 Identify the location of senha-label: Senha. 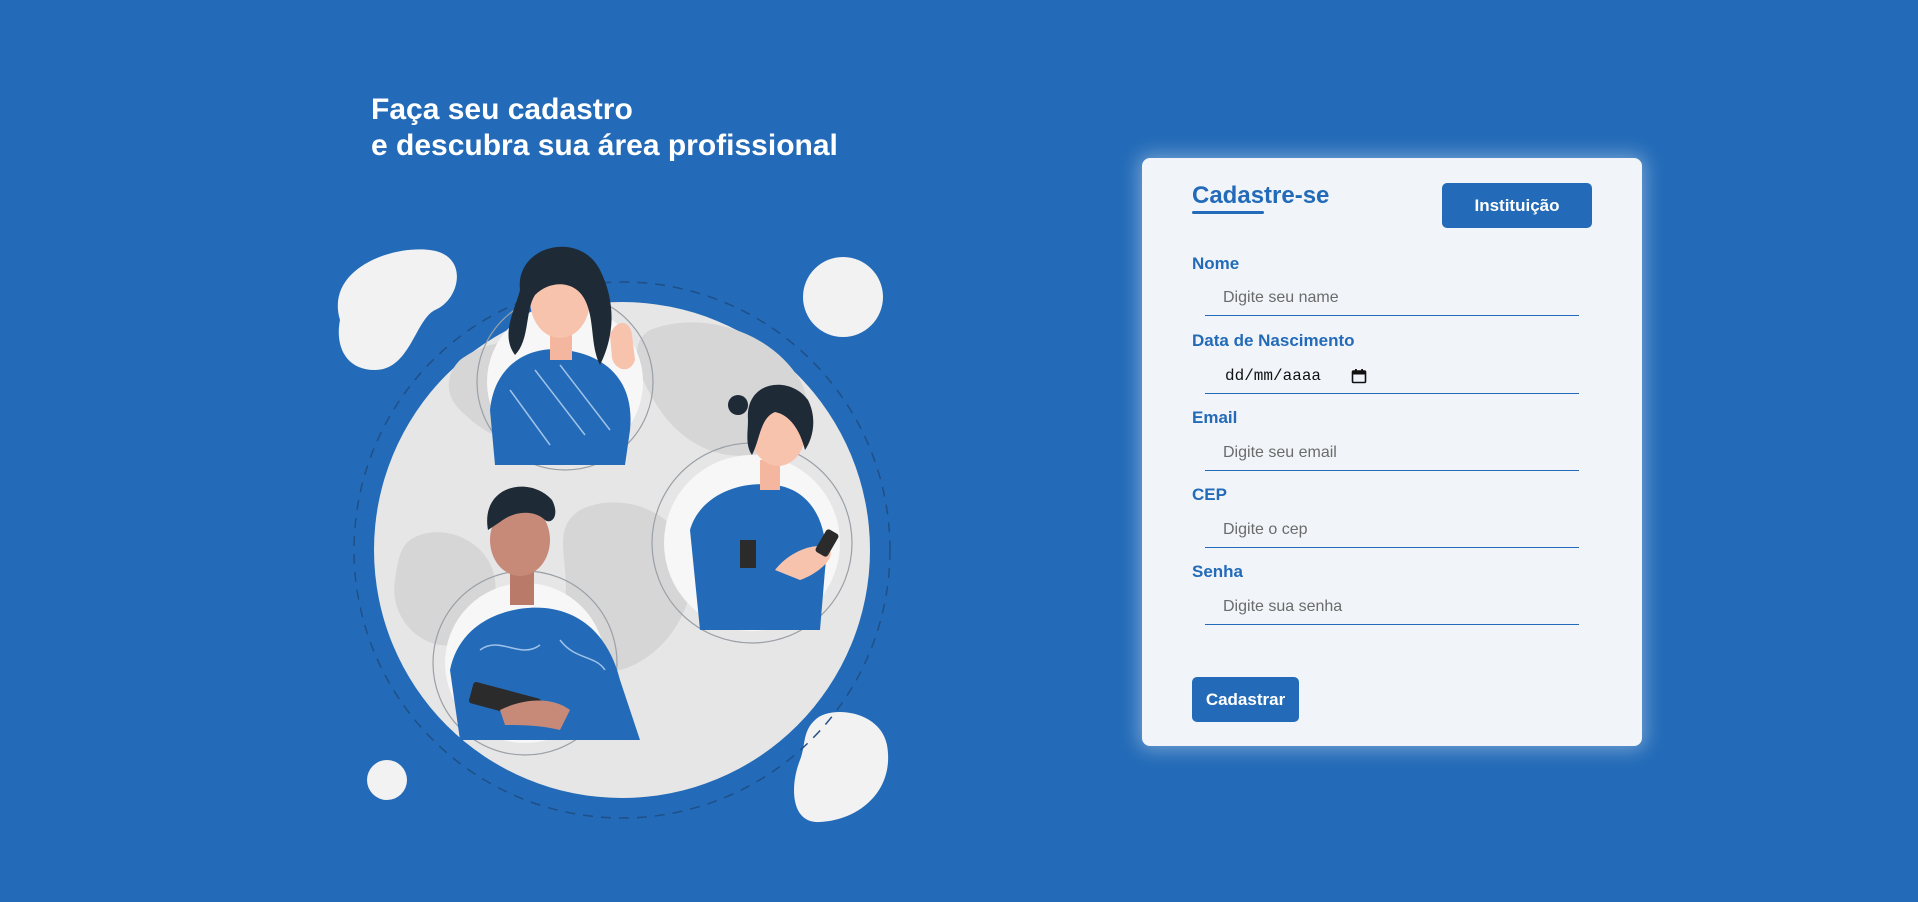
(1218, 571).